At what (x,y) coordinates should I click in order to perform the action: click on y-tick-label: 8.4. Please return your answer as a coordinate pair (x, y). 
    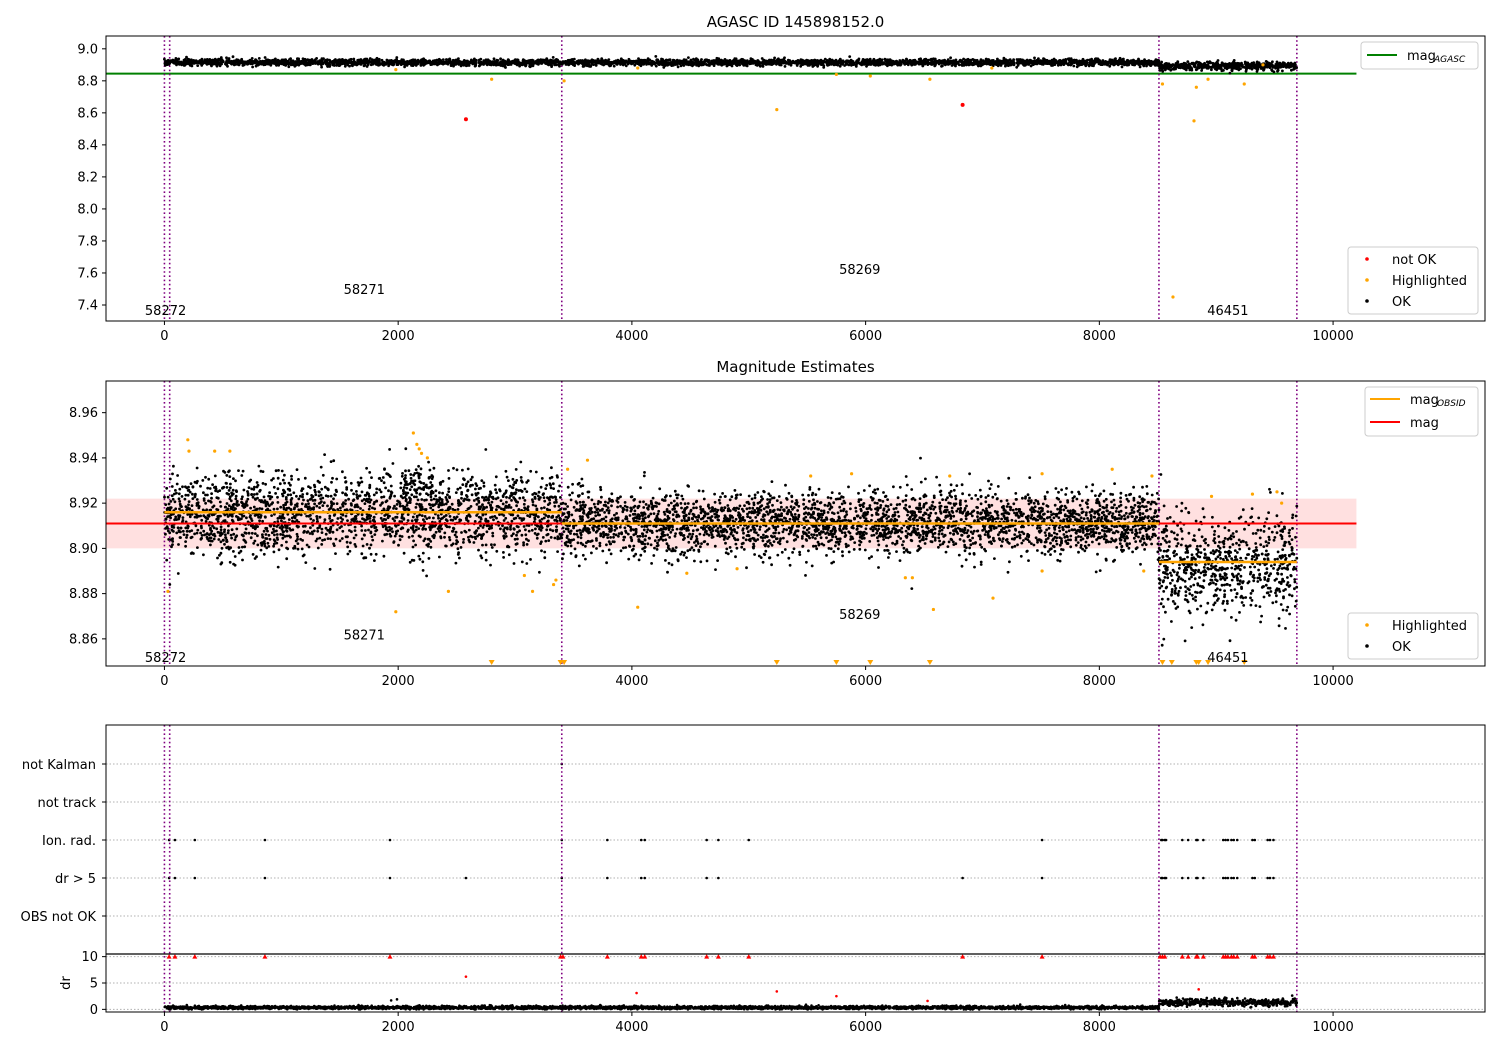
    Looking at the image, I should click on (87, 145).